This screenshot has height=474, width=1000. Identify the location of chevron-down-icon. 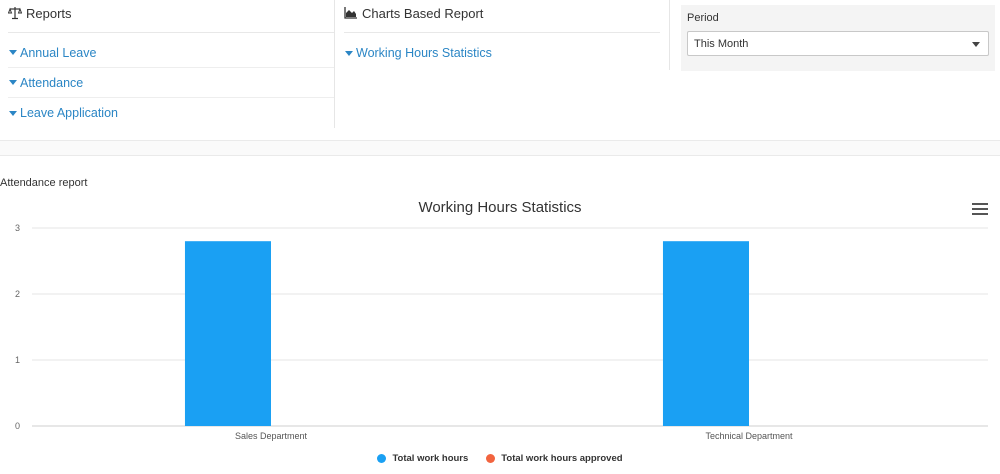
(976, 44).